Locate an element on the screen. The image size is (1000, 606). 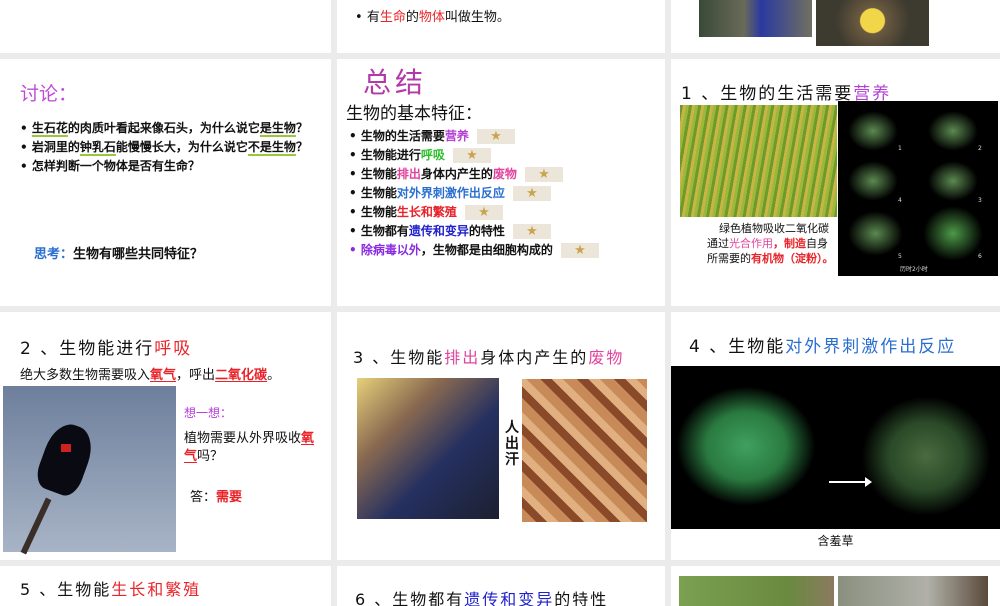
question-1: • 生石花的肉质叶看起来像石头，为什么说它是生物？ is located at coordinates (164, 128).